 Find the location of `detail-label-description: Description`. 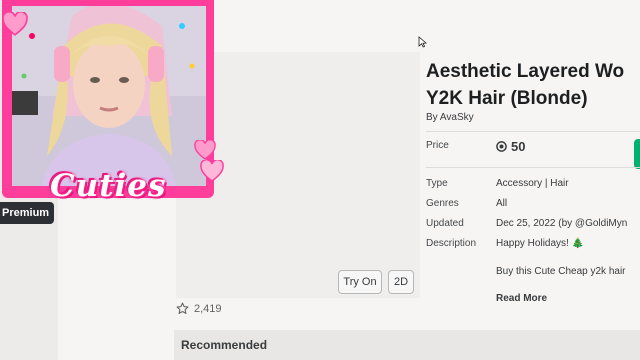

detail-label-description: Description is located at coordinates (451, 243).